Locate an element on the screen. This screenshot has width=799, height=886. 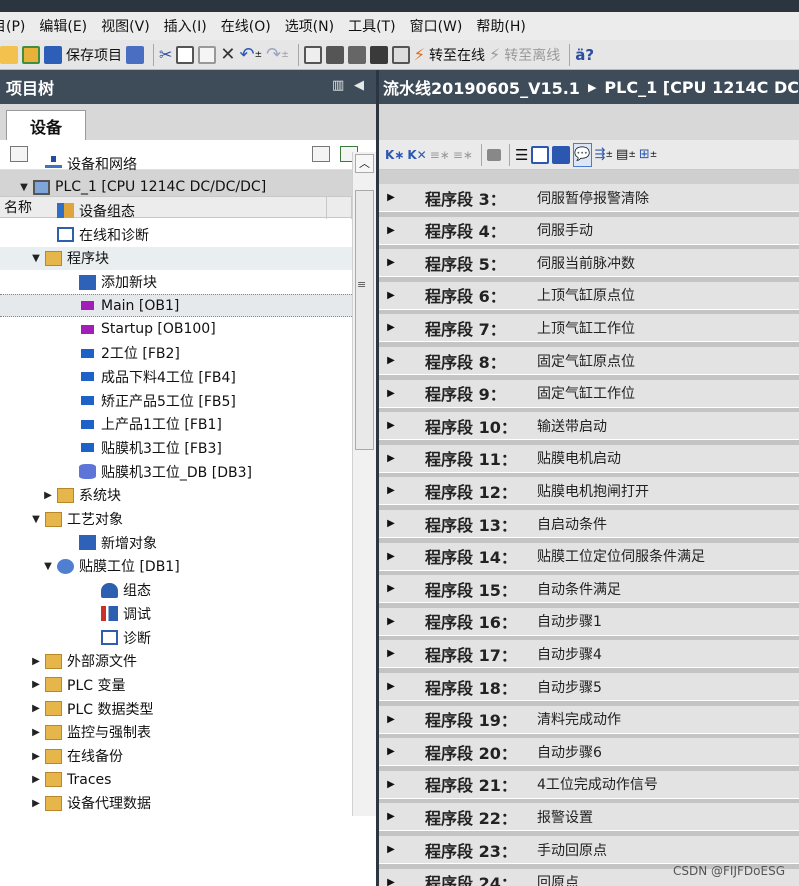
collapse-networks-icon is located at coordinates (561, 155).